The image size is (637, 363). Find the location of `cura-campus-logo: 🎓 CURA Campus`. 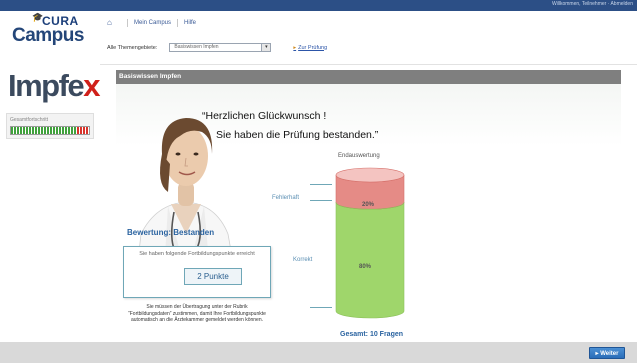

cura-campus-logo: 🎓 CURA Campus is located at coordinates (52, 29).